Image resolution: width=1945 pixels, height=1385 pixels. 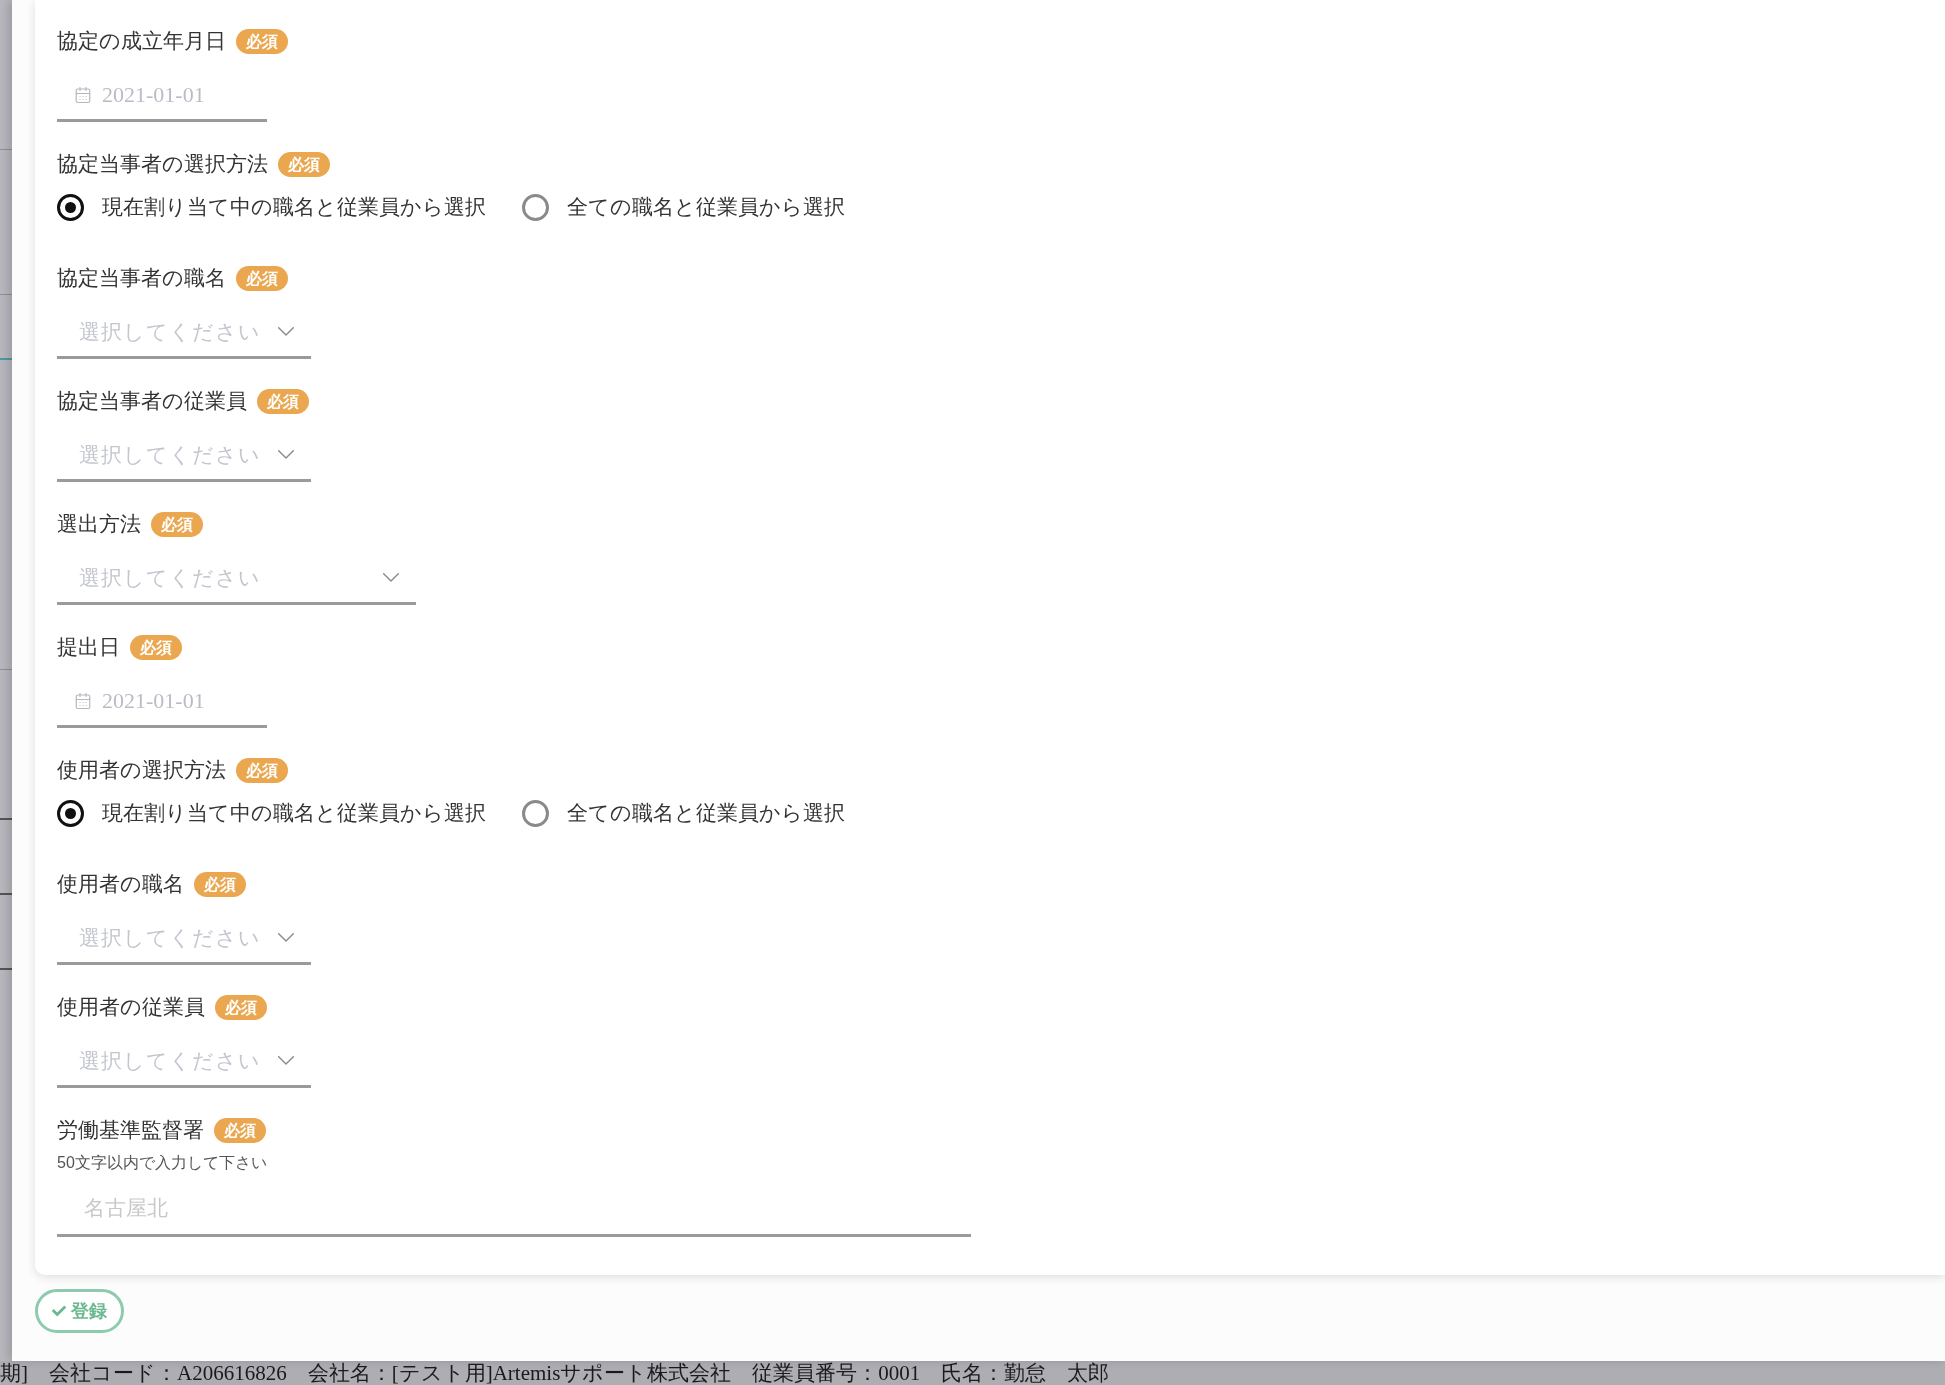 I want to click on field-hint: 50文字以内で入力して下さい, so click(x=162, y=1163).